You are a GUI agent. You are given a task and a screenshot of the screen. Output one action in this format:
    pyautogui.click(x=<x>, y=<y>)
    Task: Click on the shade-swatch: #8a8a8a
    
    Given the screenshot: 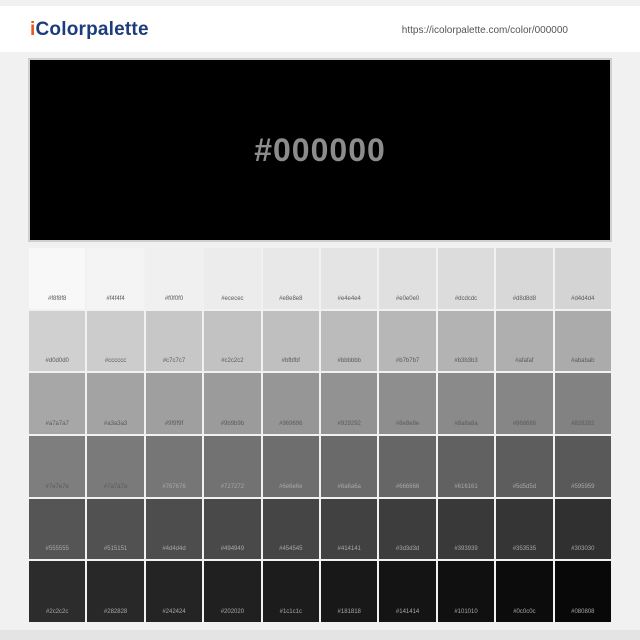 What is the action you would take?
    pyautogui.click(x=466, y=403)
    